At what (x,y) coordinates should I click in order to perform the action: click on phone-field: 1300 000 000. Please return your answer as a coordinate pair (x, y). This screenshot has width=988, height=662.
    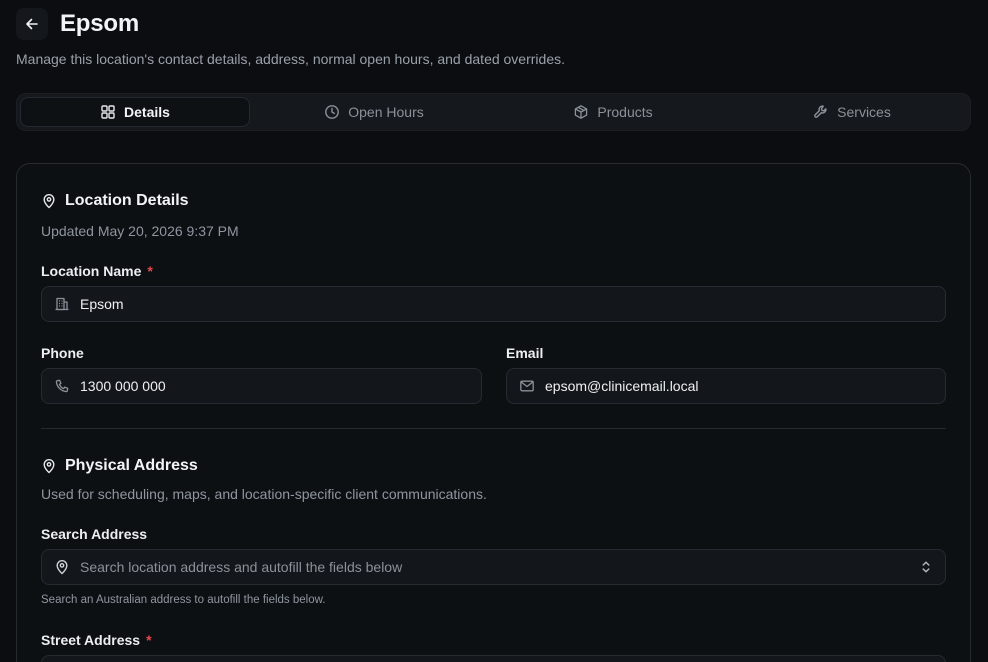
    Looking at the image, I should click on (261, 386).